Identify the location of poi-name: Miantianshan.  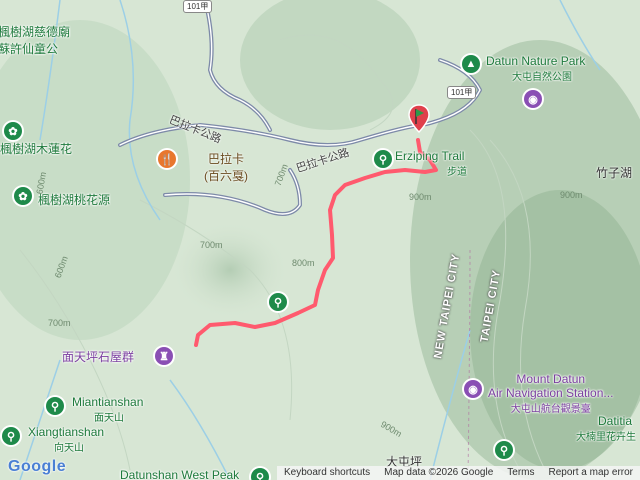
(108, 402).